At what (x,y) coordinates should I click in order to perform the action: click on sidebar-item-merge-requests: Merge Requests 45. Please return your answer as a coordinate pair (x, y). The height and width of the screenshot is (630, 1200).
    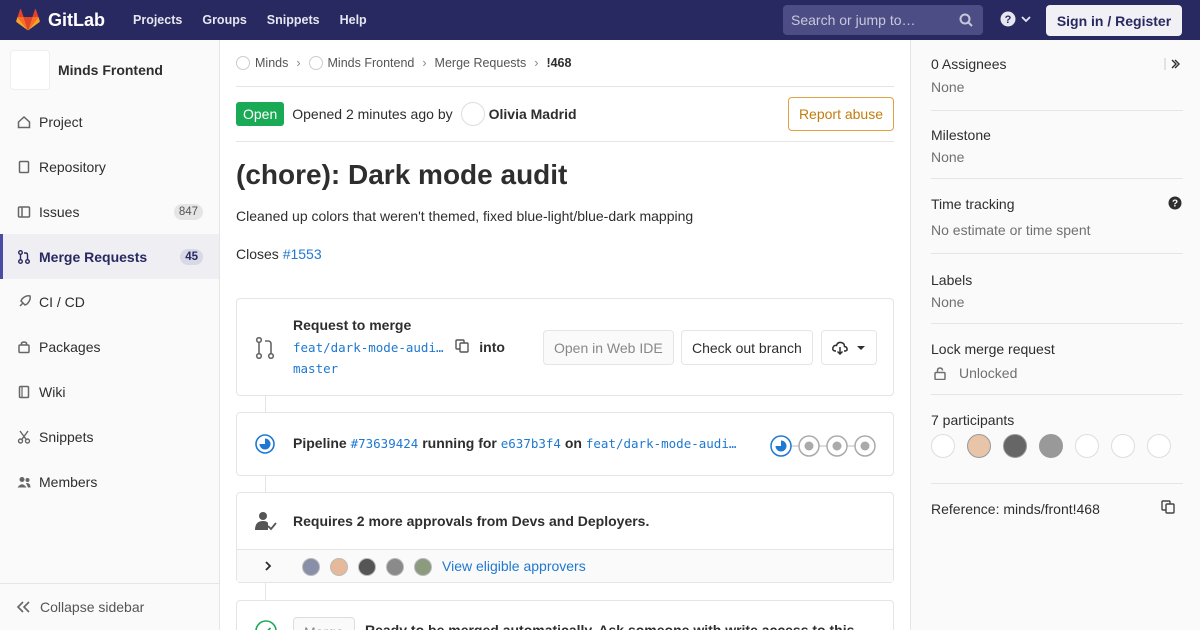
    Looking at the image, I should click on (109, 256).